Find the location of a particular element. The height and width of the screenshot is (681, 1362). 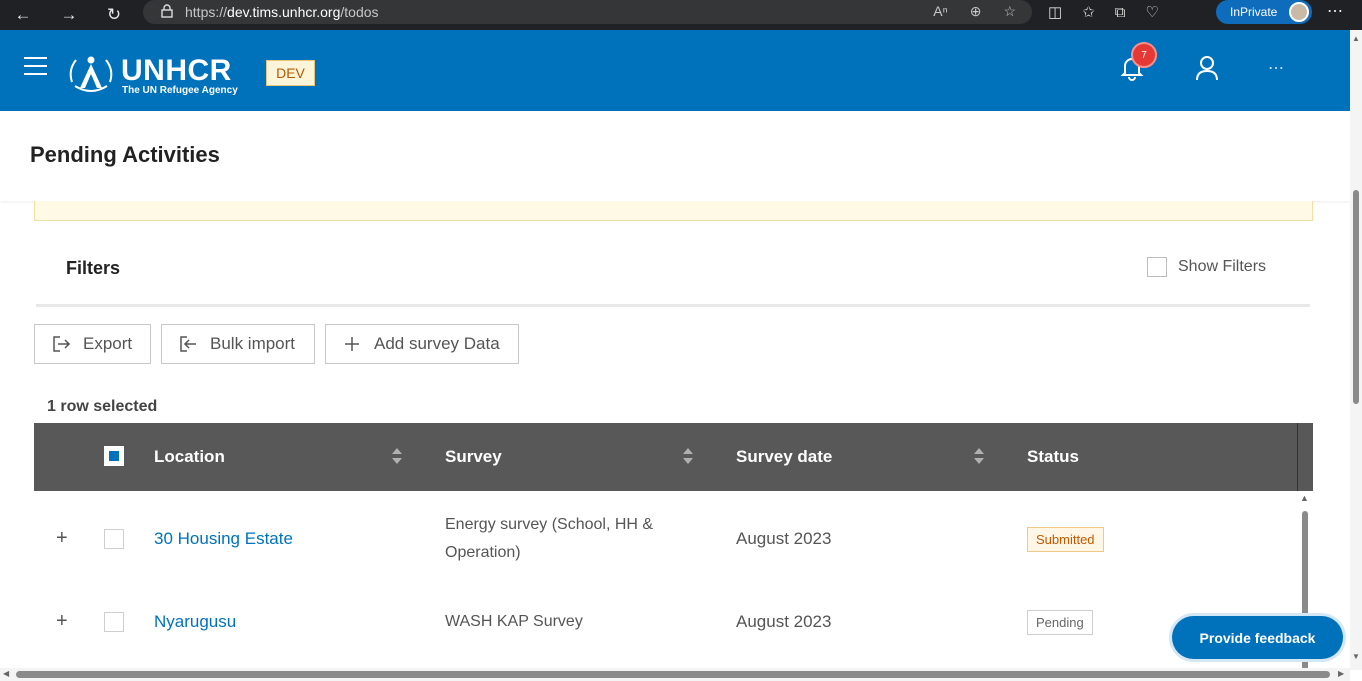

notification-count-badge: 7 is located at coordinates (1144, 55).